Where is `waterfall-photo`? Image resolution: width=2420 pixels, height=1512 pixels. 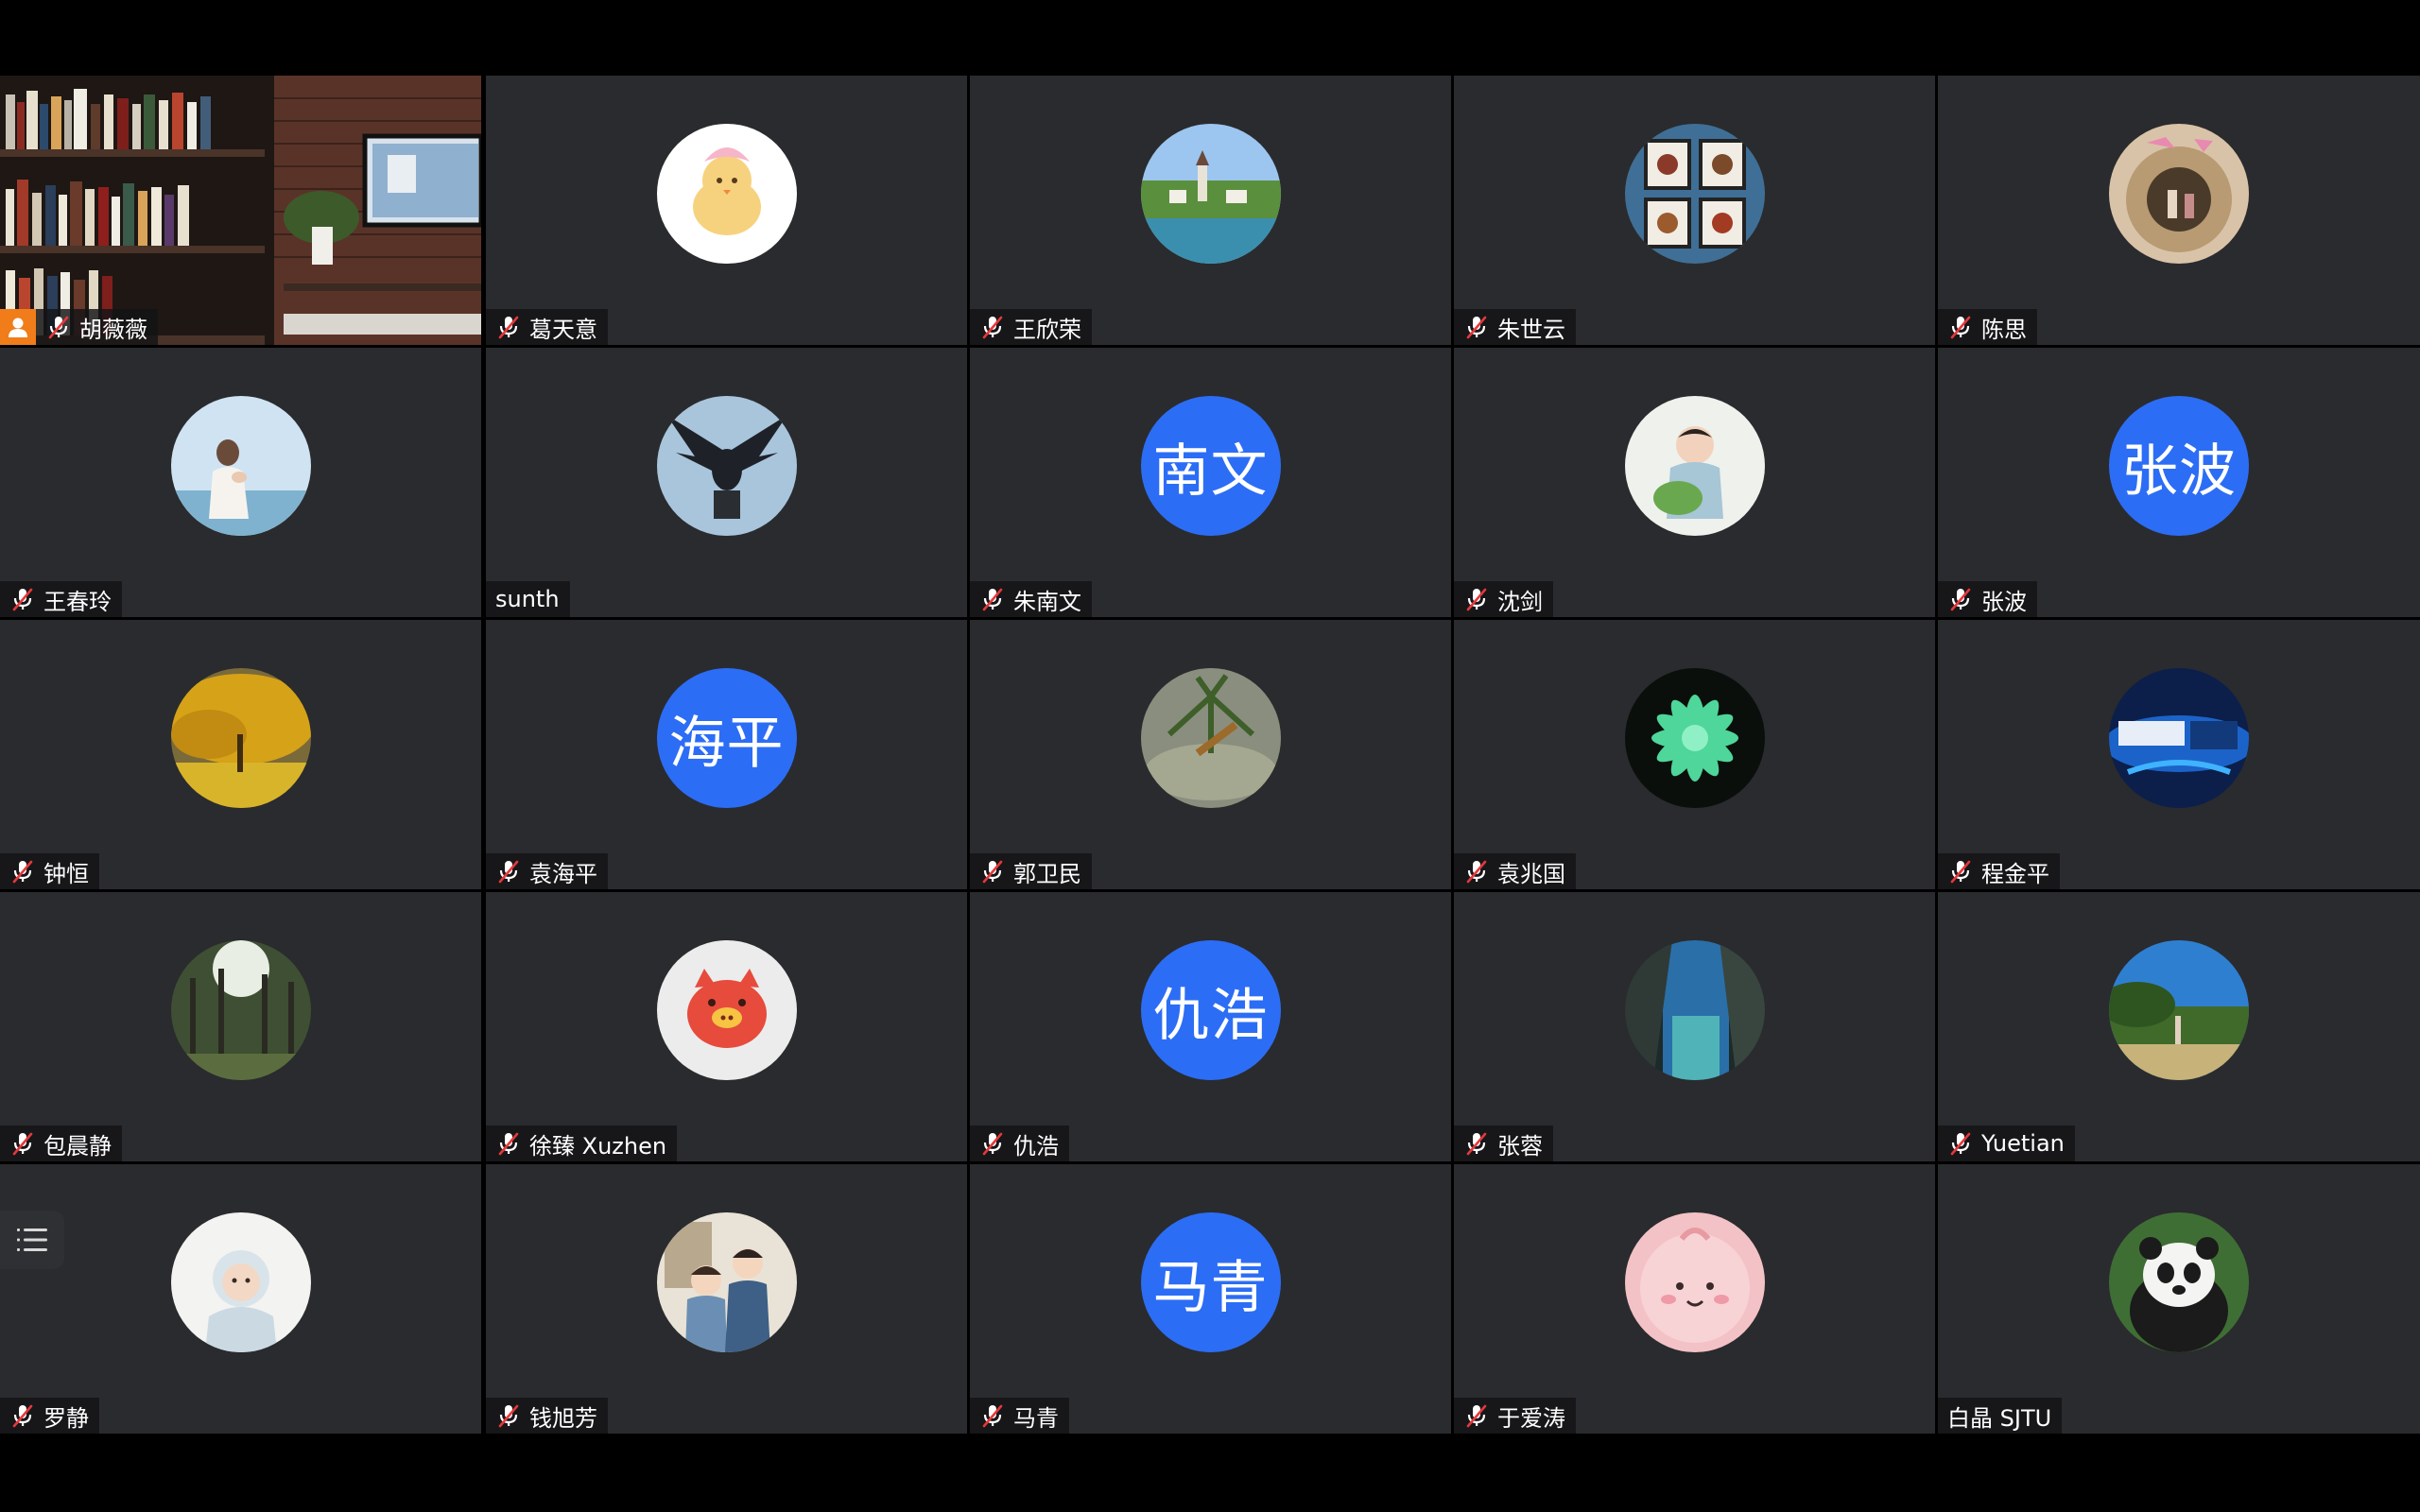 waterfall-photo is located at coordinates (1694, 1010).